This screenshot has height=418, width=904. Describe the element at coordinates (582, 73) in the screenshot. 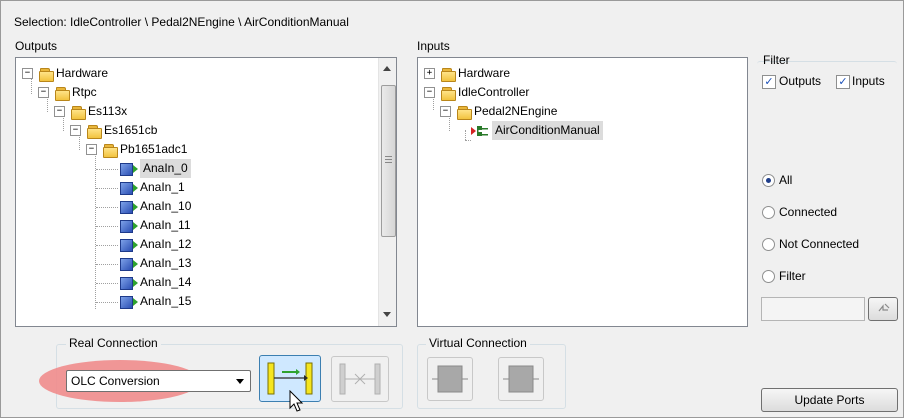

I see `inputs-tree-item-hardware: + Hardware` at that location.